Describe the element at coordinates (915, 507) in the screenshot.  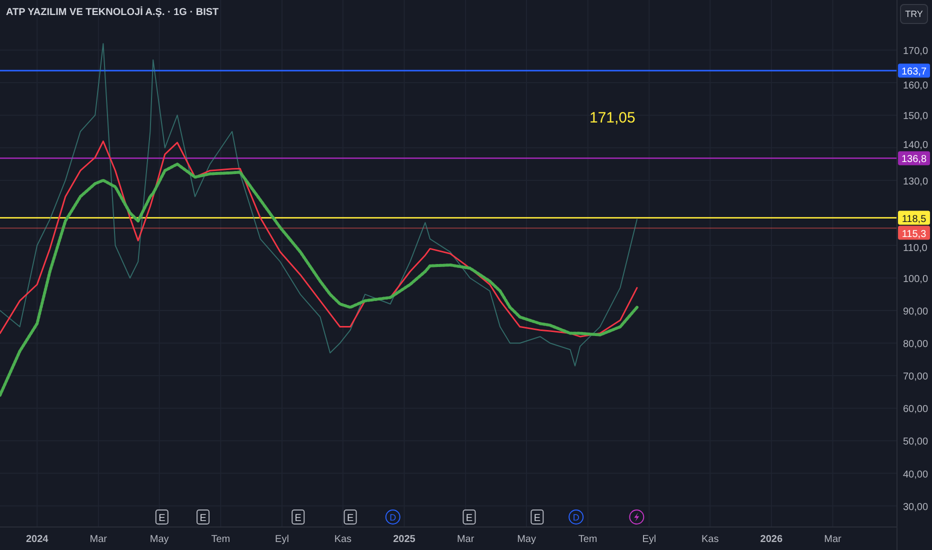
I see `price-axis-label: 30,00` at that location.